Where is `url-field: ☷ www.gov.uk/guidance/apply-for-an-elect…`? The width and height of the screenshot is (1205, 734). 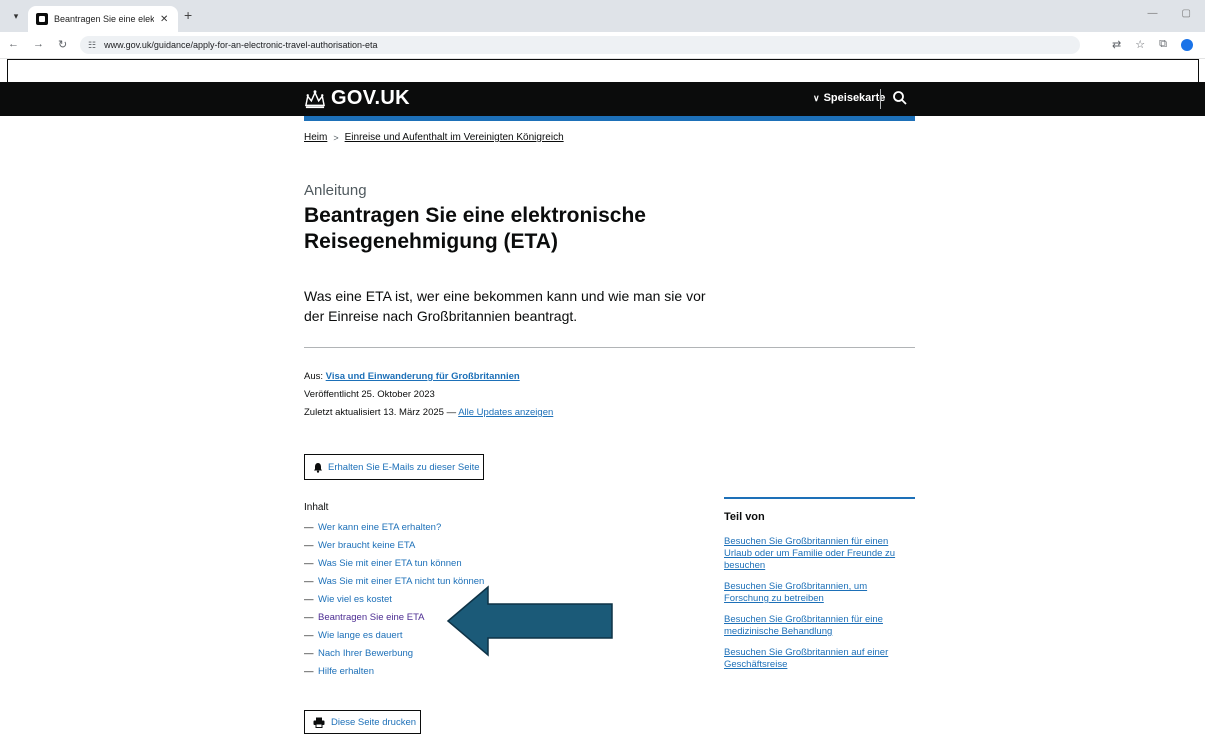
url-field: ☷ www.gov.uk/guidance/apply-for-an-elect… is located at coordinates (580, 45).